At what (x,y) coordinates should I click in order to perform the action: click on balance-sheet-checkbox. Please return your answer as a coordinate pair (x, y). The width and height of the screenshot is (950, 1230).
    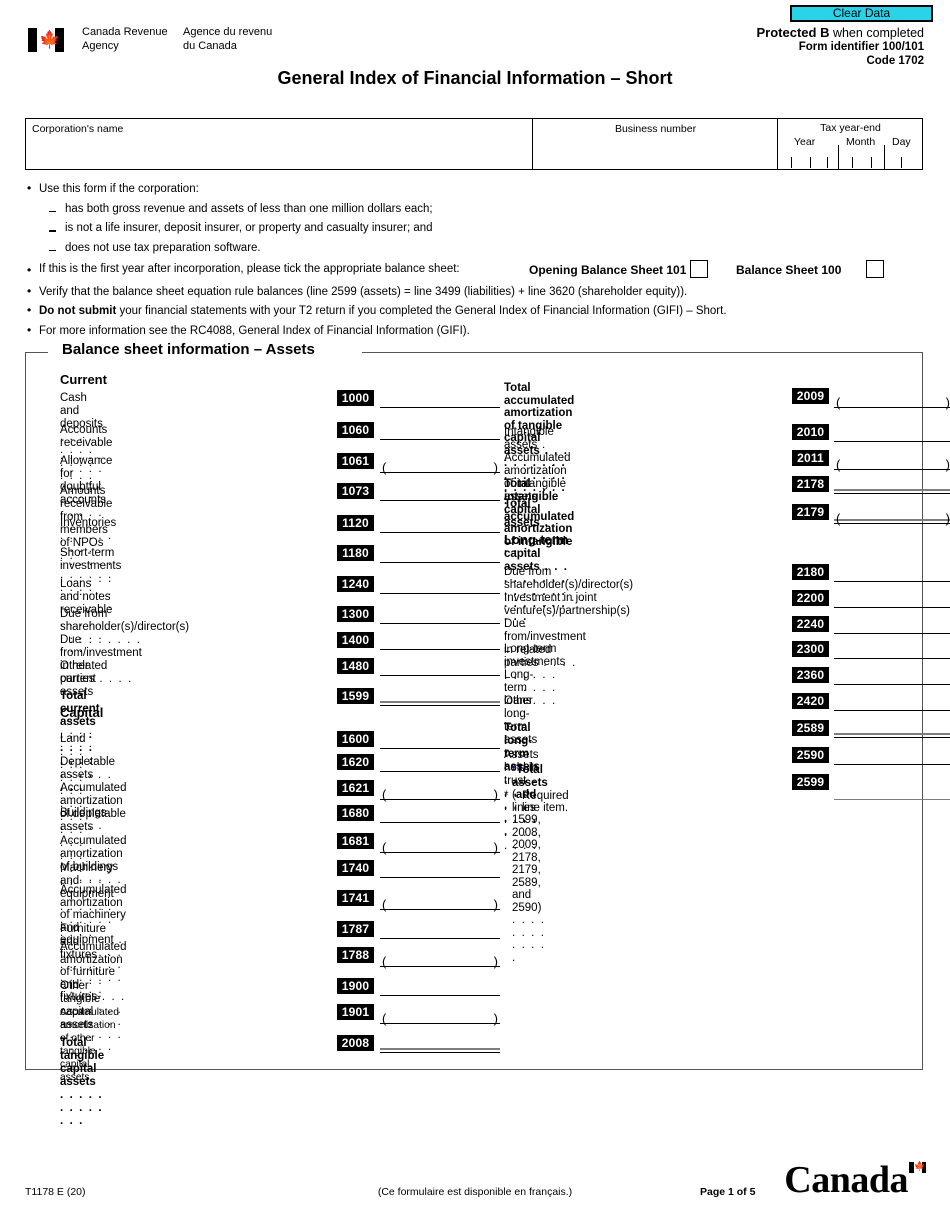
    Looking at the image, I should click on (875, 269).